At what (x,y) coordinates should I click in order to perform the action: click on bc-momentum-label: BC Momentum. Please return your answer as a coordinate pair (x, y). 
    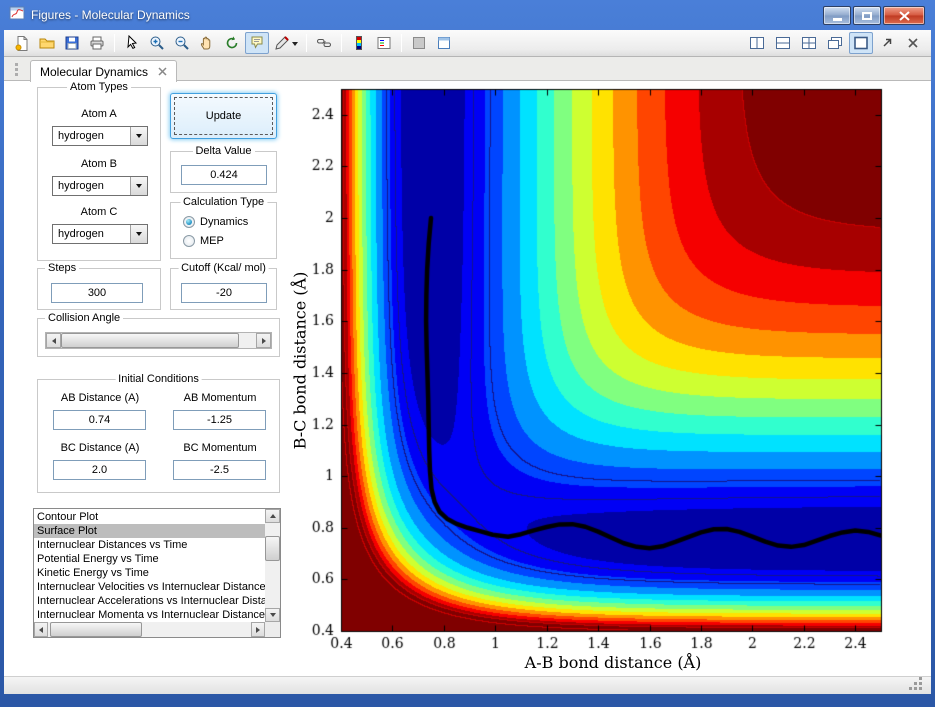
    Looking at the image, I should click on (220, 448).